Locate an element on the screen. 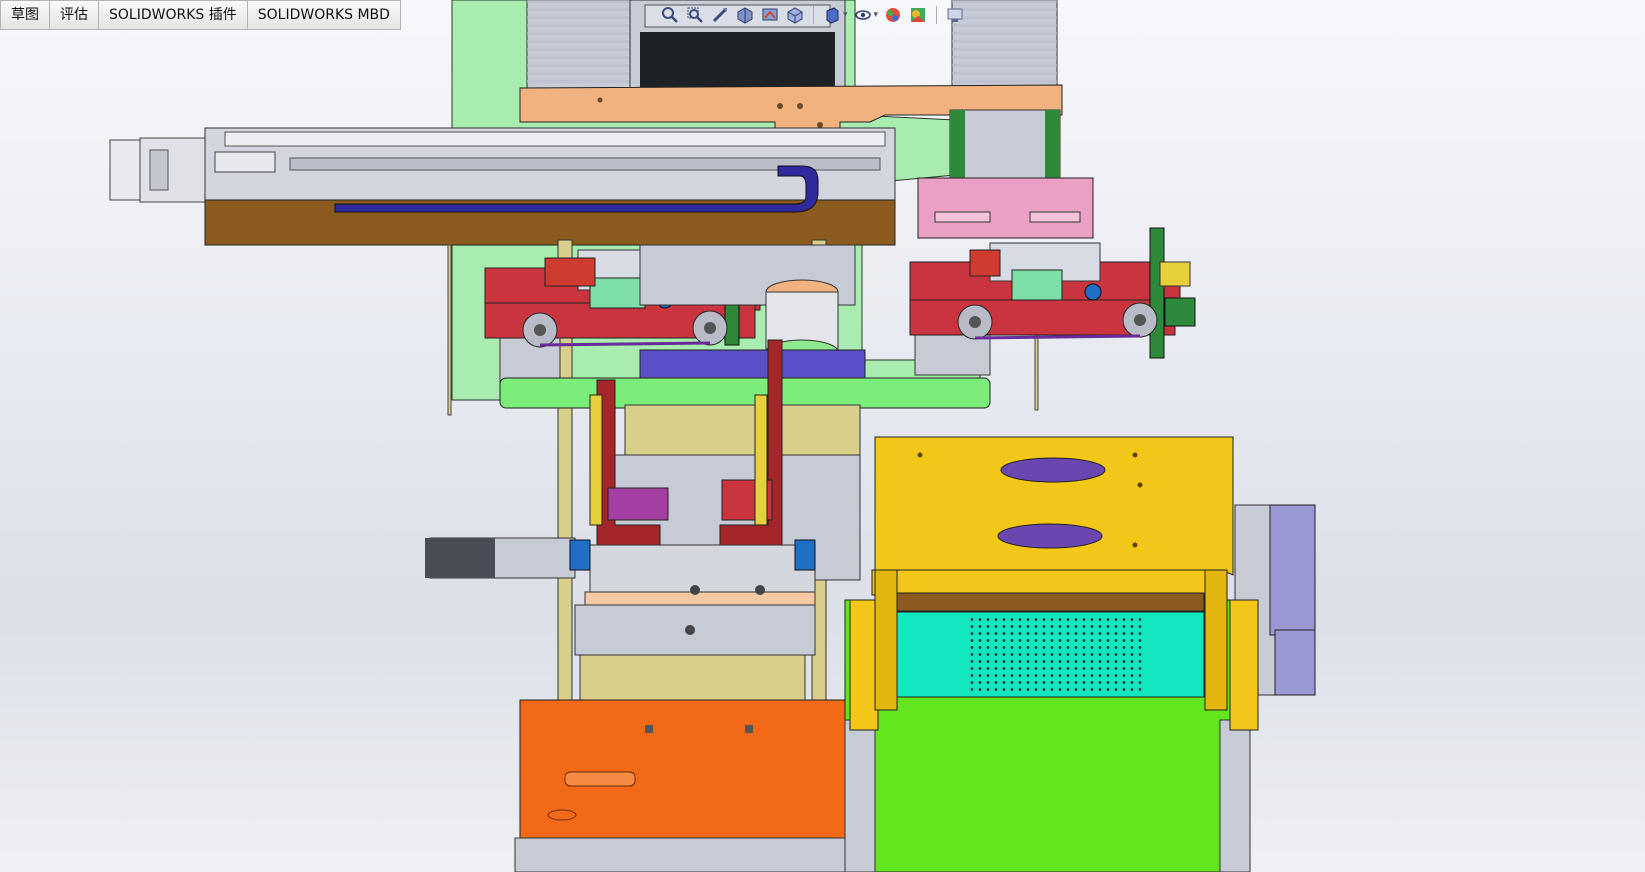  display-style-dropdown-arrow: ▾ is located at coordinates (845, 15).